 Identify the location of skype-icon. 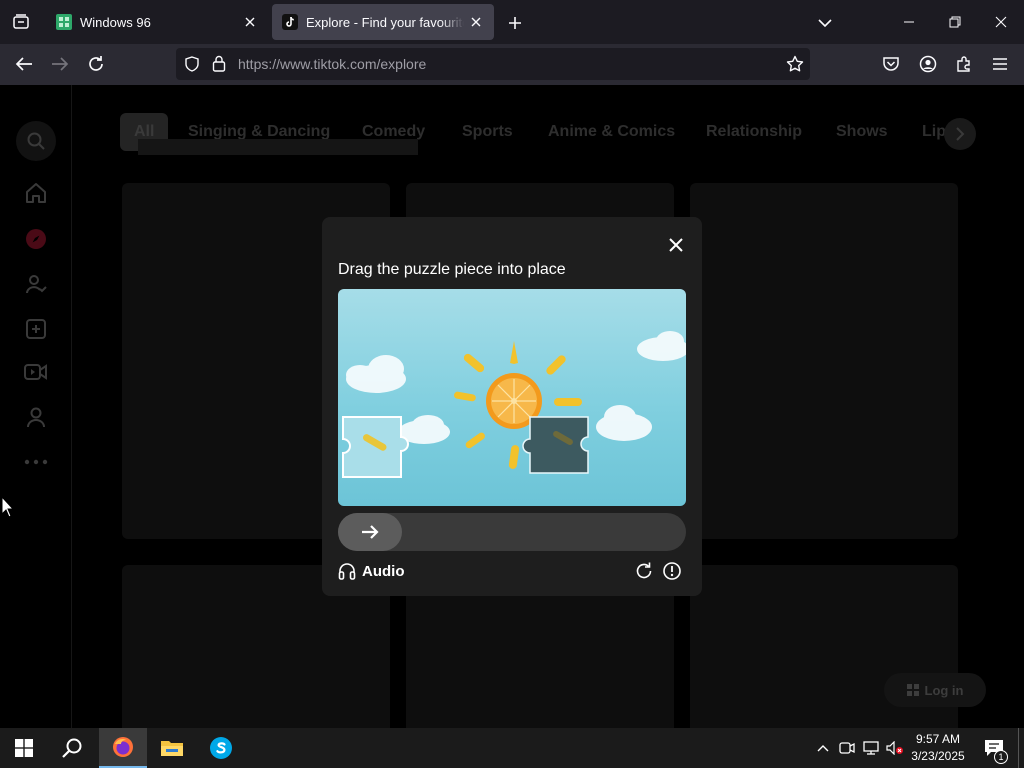
(221, 748).